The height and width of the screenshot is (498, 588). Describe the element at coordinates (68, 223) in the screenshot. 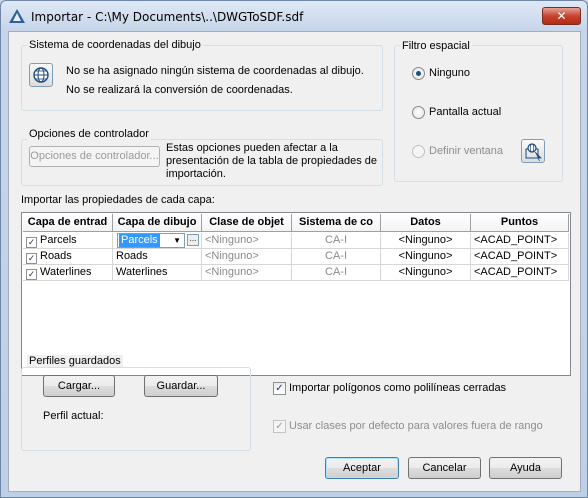

I see `column-header-input-layer: Capa de entrad` at that location.